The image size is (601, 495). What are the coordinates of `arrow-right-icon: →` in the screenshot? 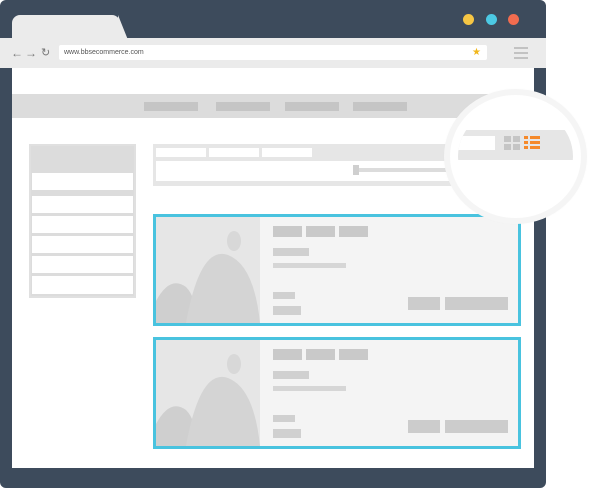 It's located at (31, 53).